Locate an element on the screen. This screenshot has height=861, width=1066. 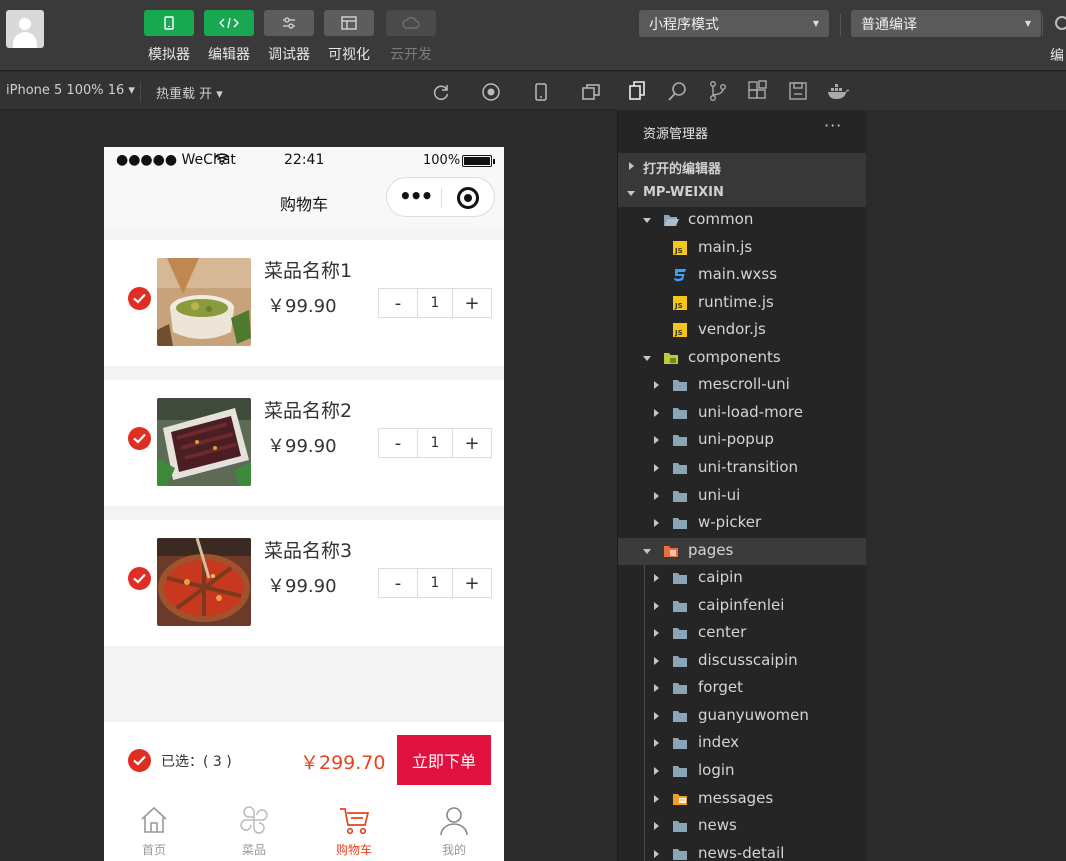
source-control-icon is located at coordinates (718, 91).